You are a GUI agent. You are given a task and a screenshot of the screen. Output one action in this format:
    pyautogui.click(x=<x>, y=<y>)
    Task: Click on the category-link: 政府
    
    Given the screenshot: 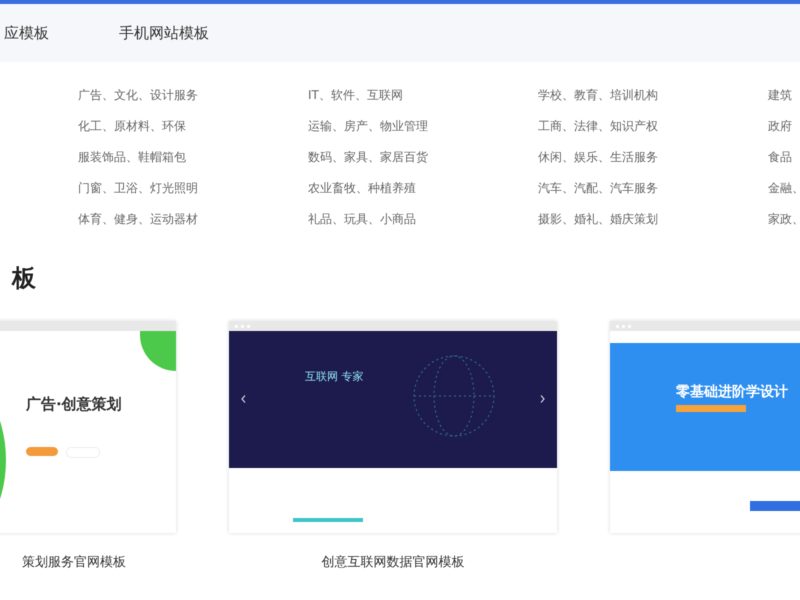 What is the action you would take?
    pyautogui.click(x=784, y=126)
    